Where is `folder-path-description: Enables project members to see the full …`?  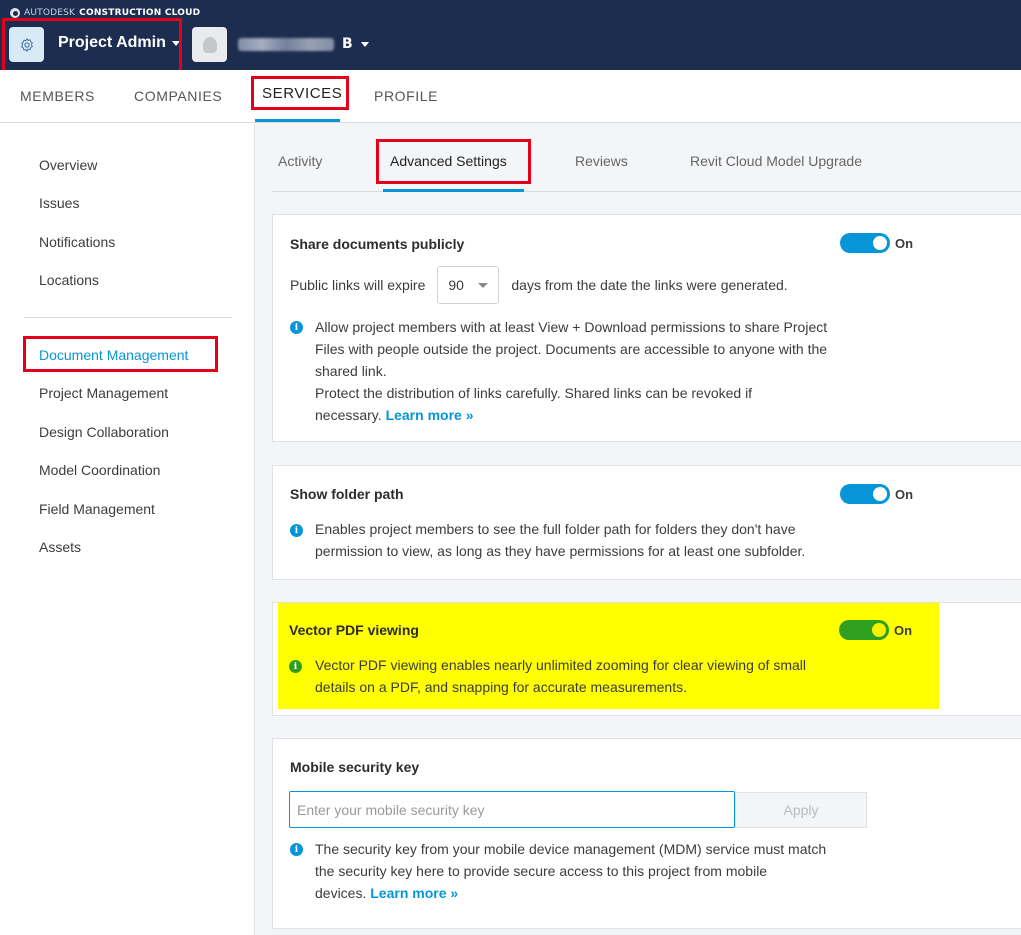
folder-path-description: Enables project members to see the full … is located at coordinates (560, 540).